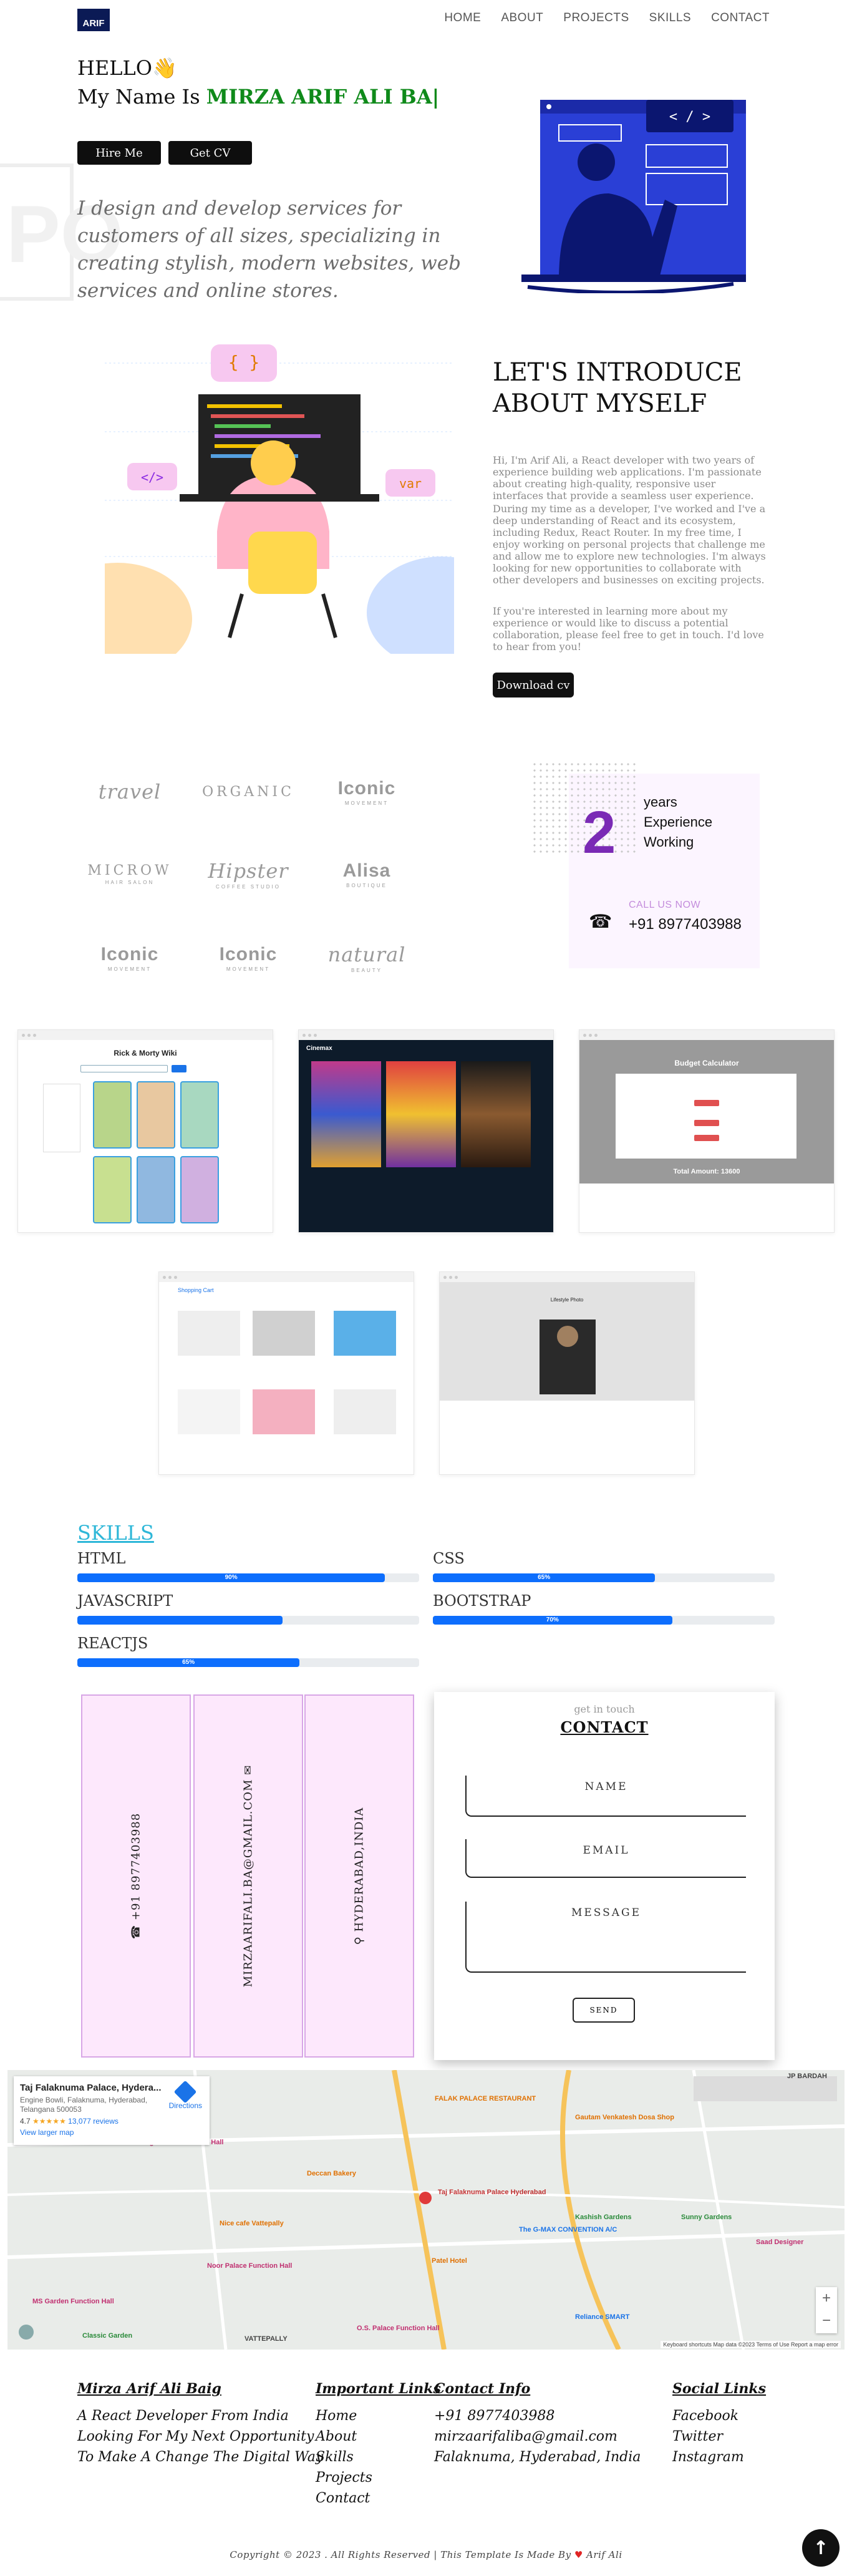  I want to click on footer-name: Mirza Arif Ali Baig, so click(149, 2389).